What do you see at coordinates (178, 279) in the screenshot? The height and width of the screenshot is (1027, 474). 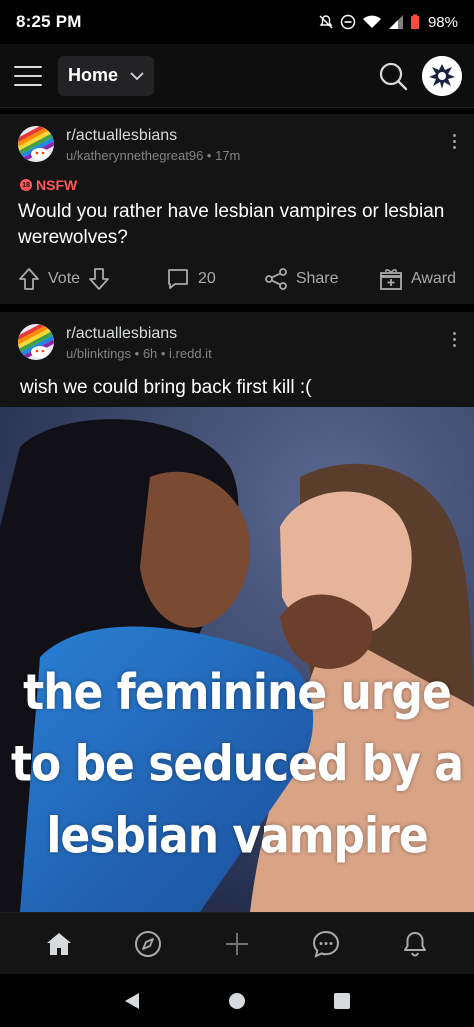 I see `comment-icon` at bounding box center [178, 279].